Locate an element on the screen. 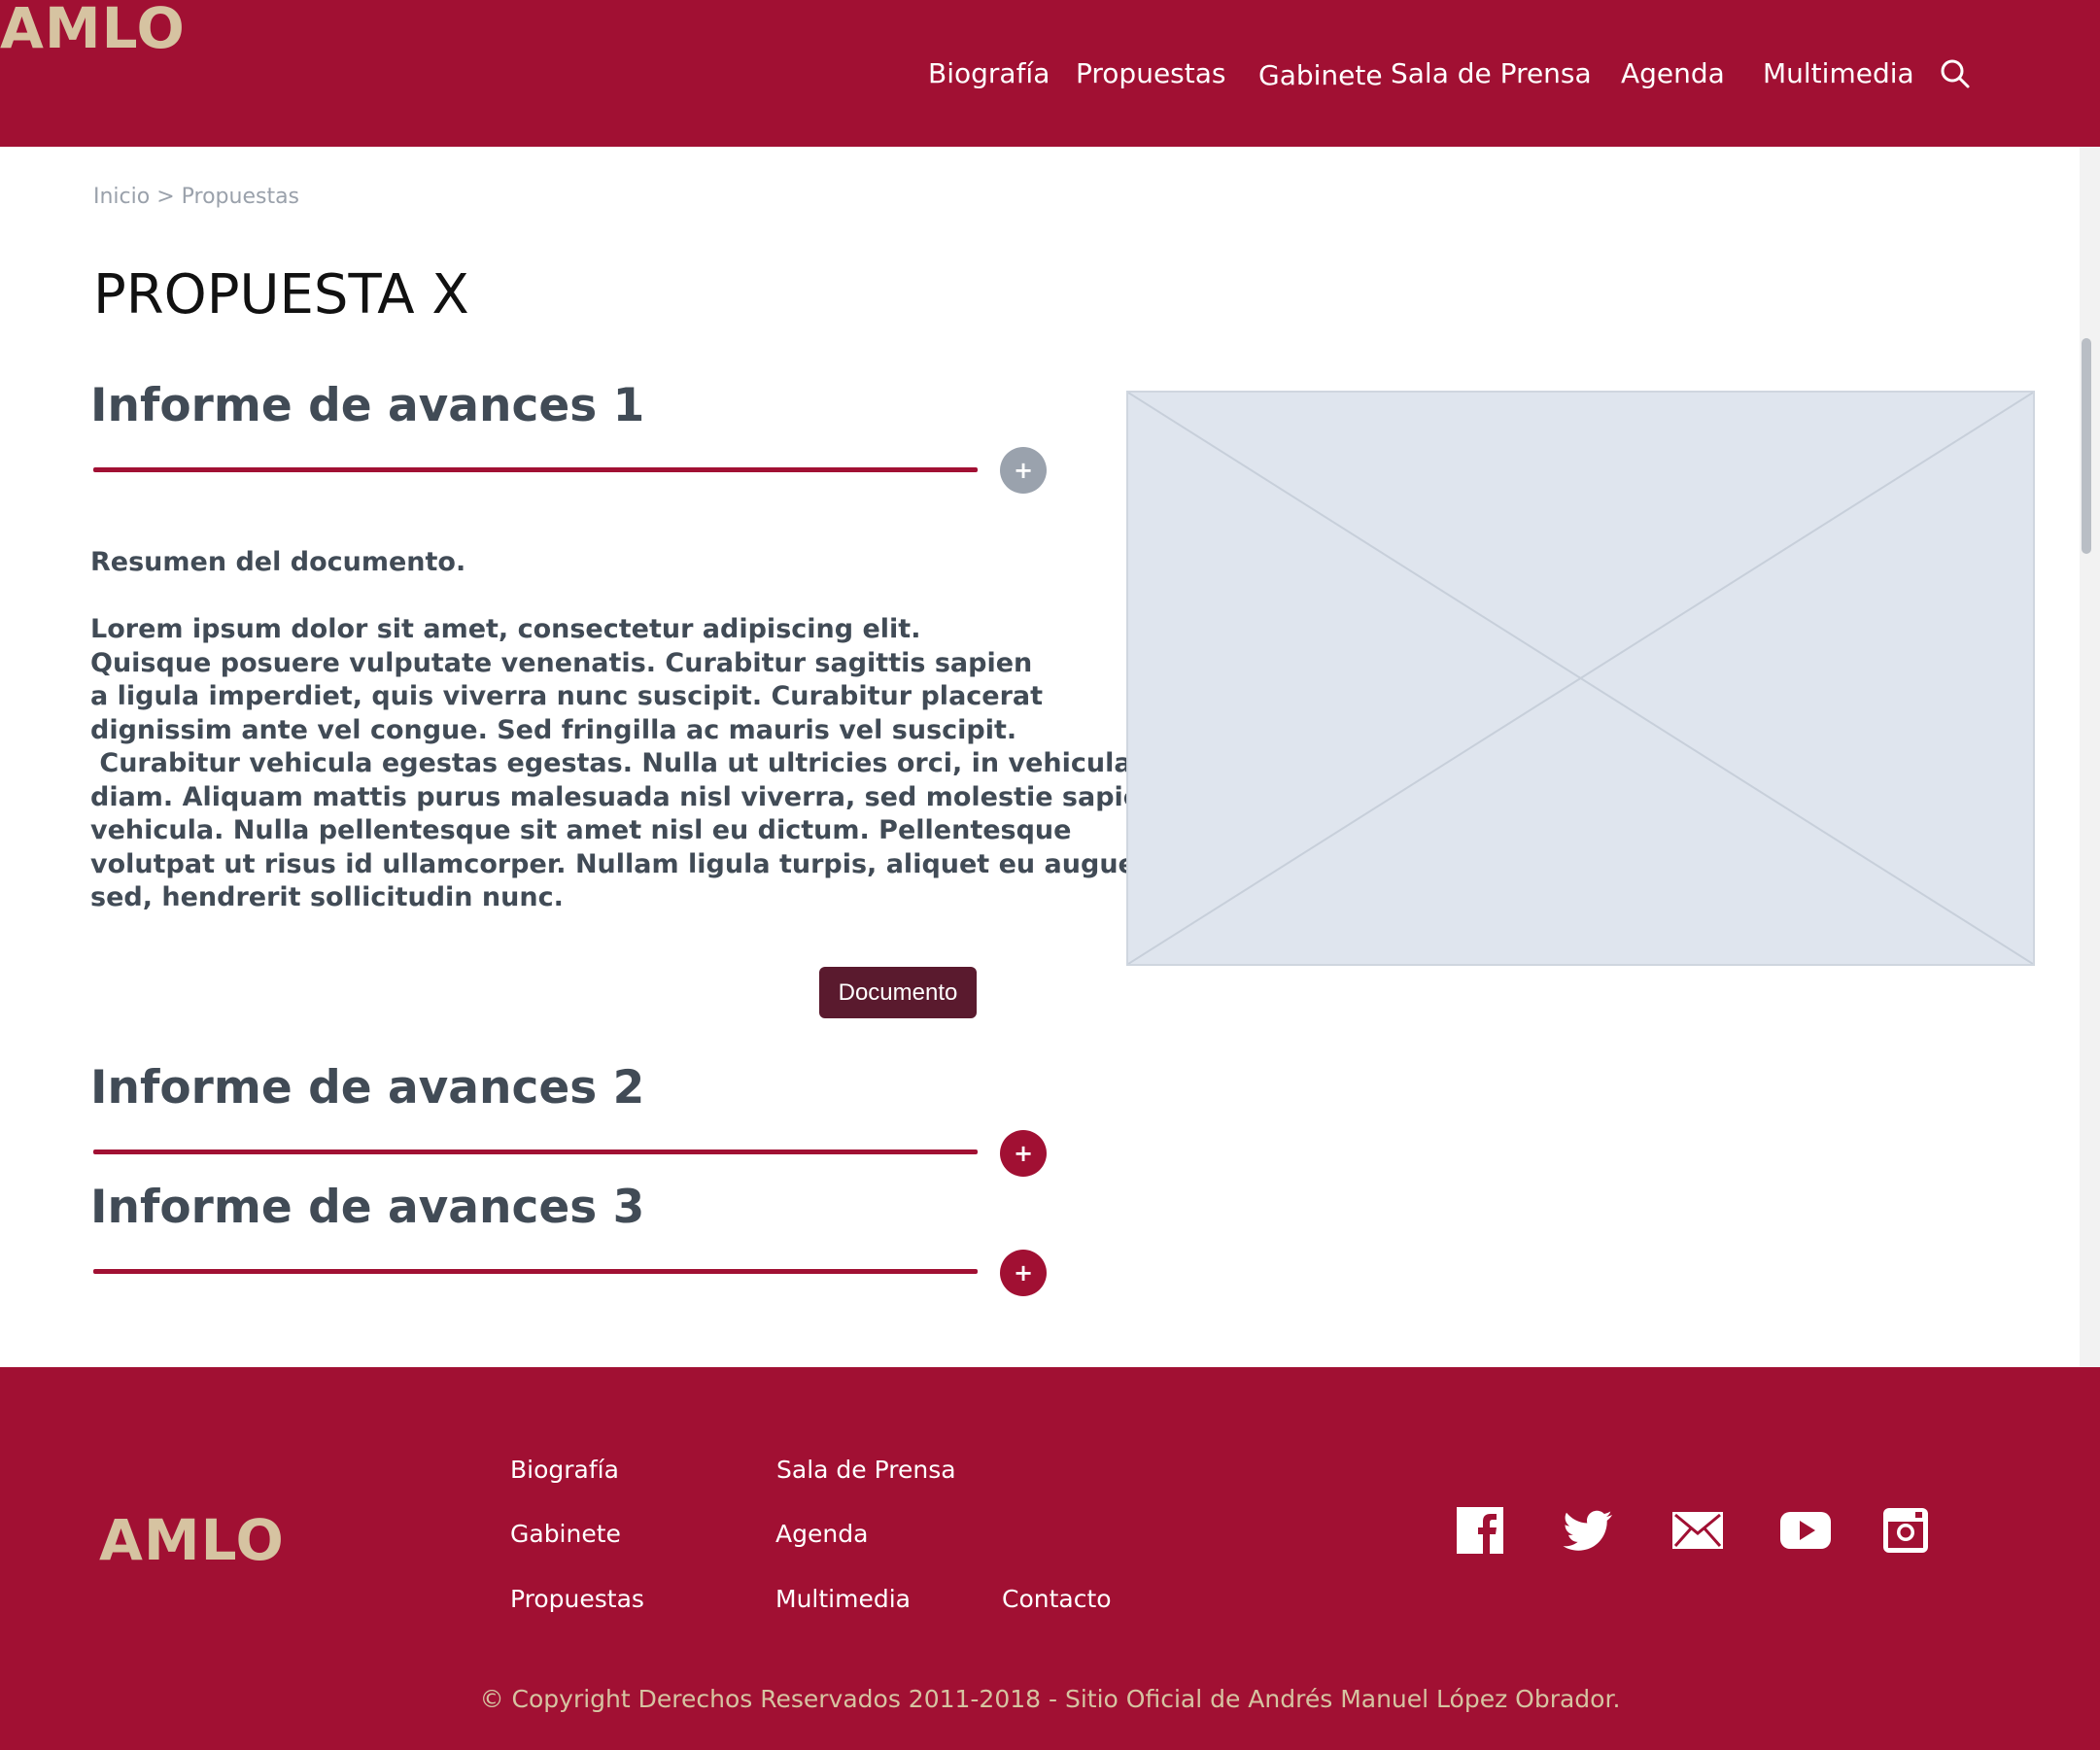  facebook-icon is located at coordinates (1480, 1530).